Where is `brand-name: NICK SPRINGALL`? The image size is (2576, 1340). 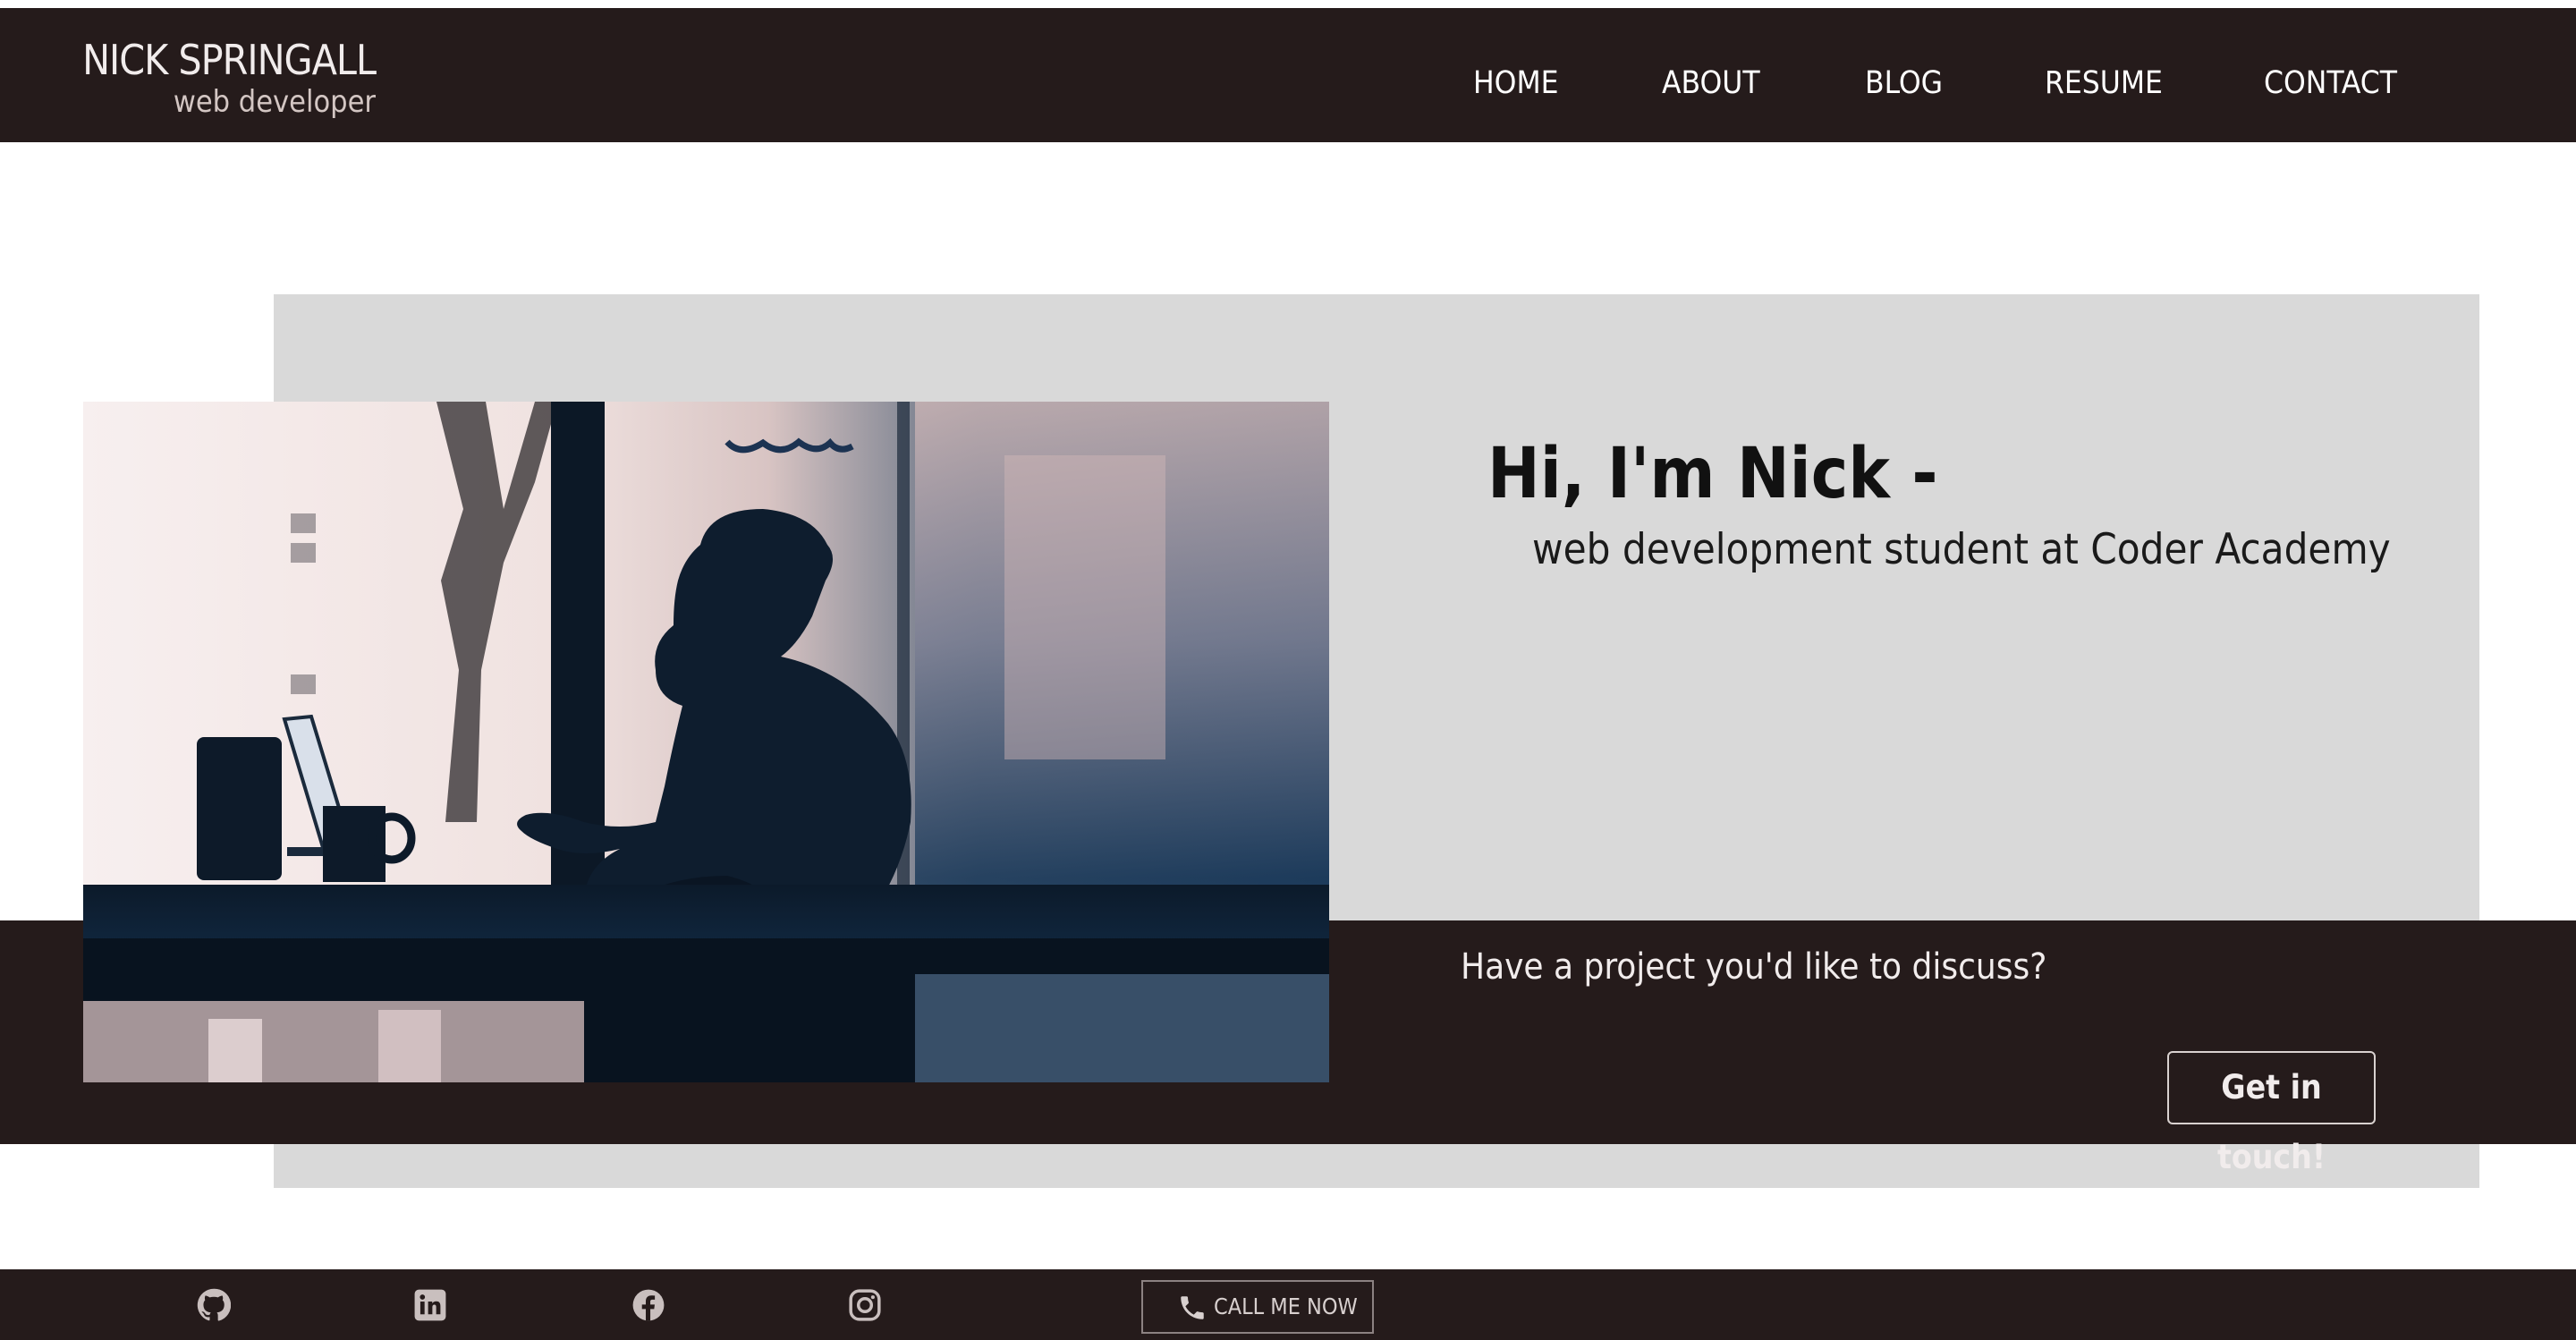
brand-name: NICK SPRINGALL is located at coordinates (224, 60).